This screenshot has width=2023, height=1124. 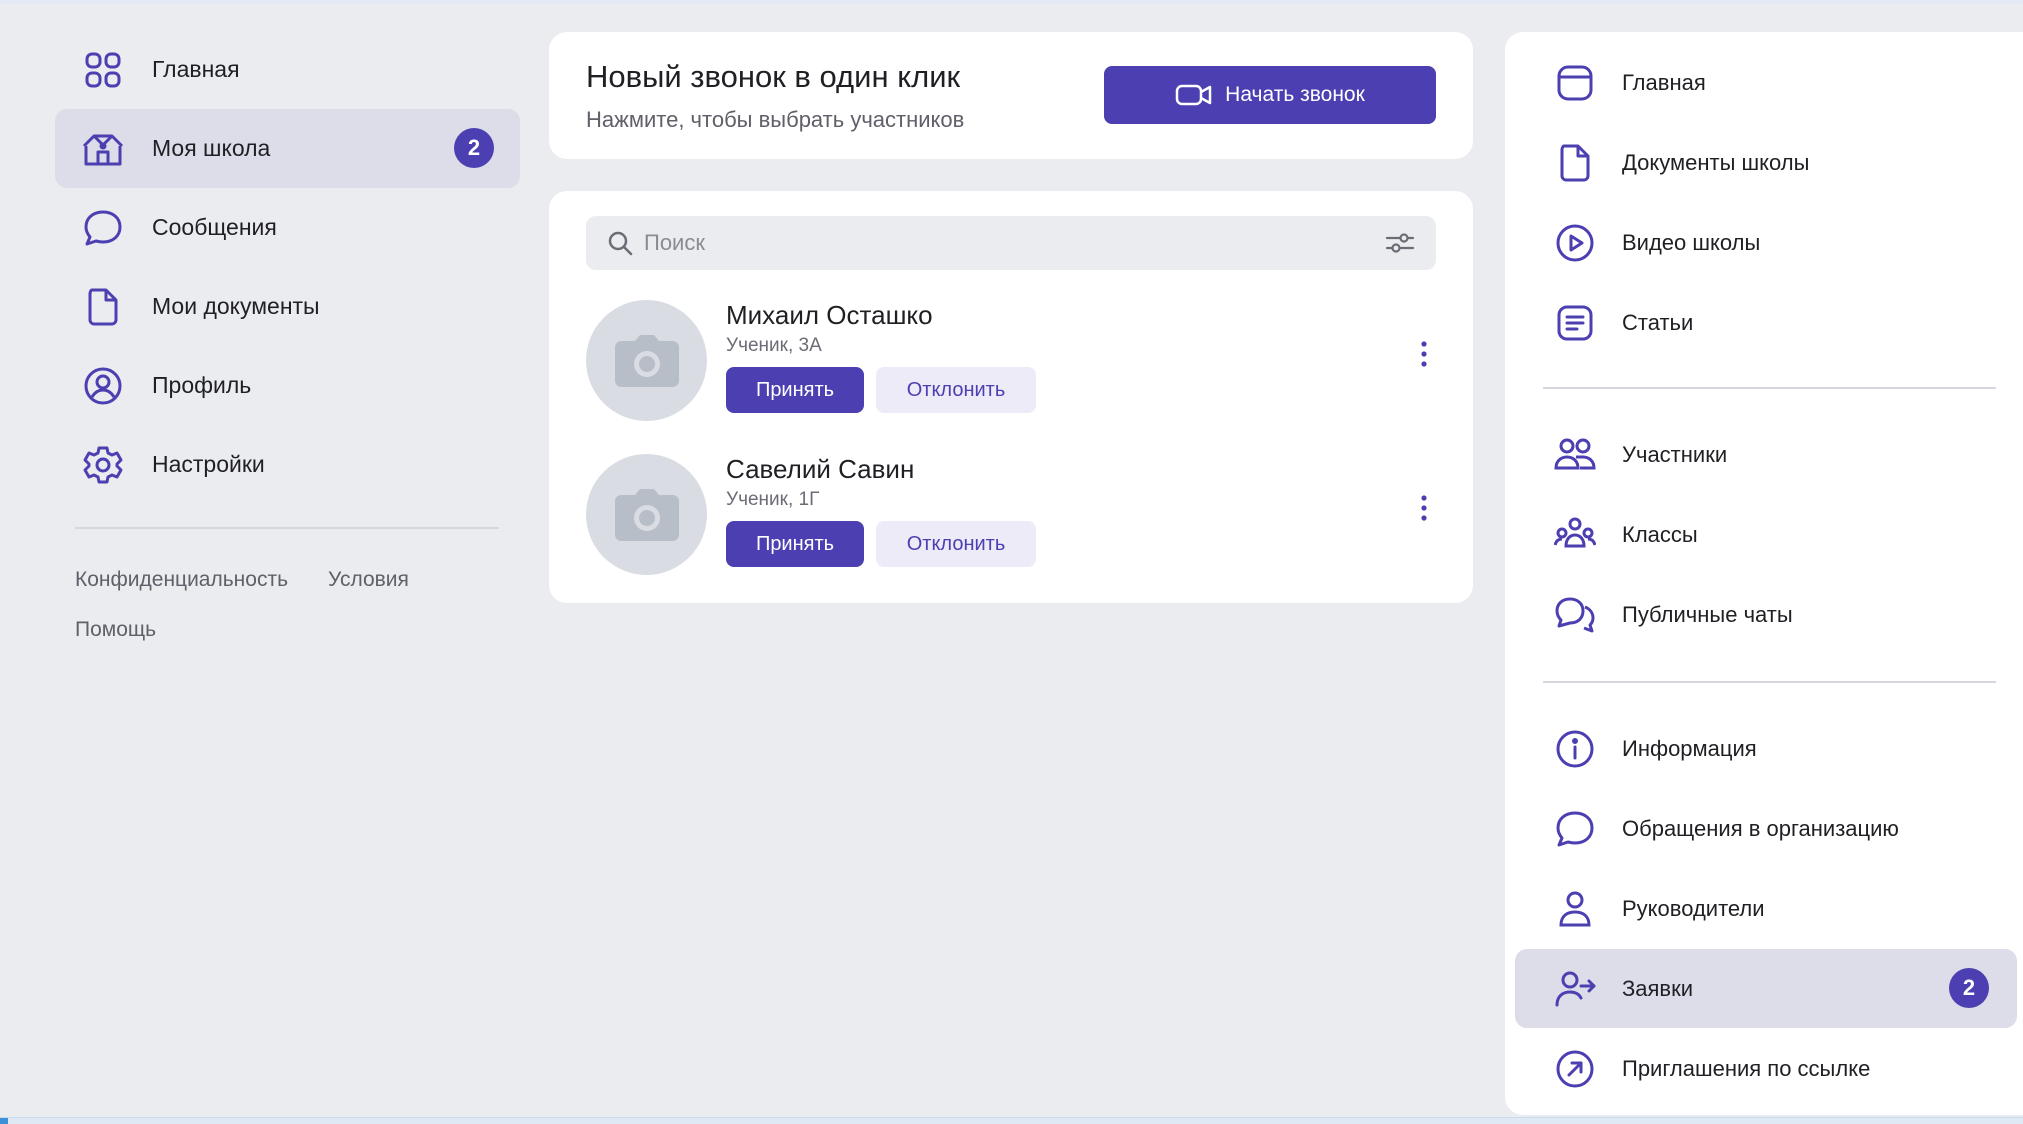 What do you see at coordinates (1766, 242) in the screenshot?
I see `school-nav-video: Видео школы` at bounding box center [1766, 242].